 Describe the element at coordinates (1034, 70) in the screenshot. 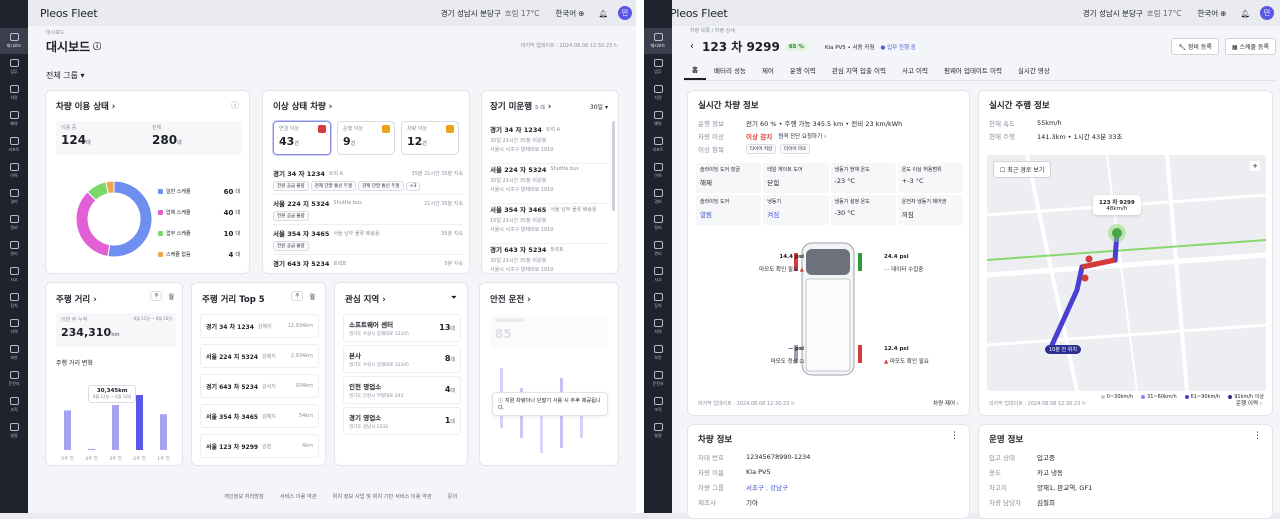

I see `detail-tab: 실시간 영상` at that location.